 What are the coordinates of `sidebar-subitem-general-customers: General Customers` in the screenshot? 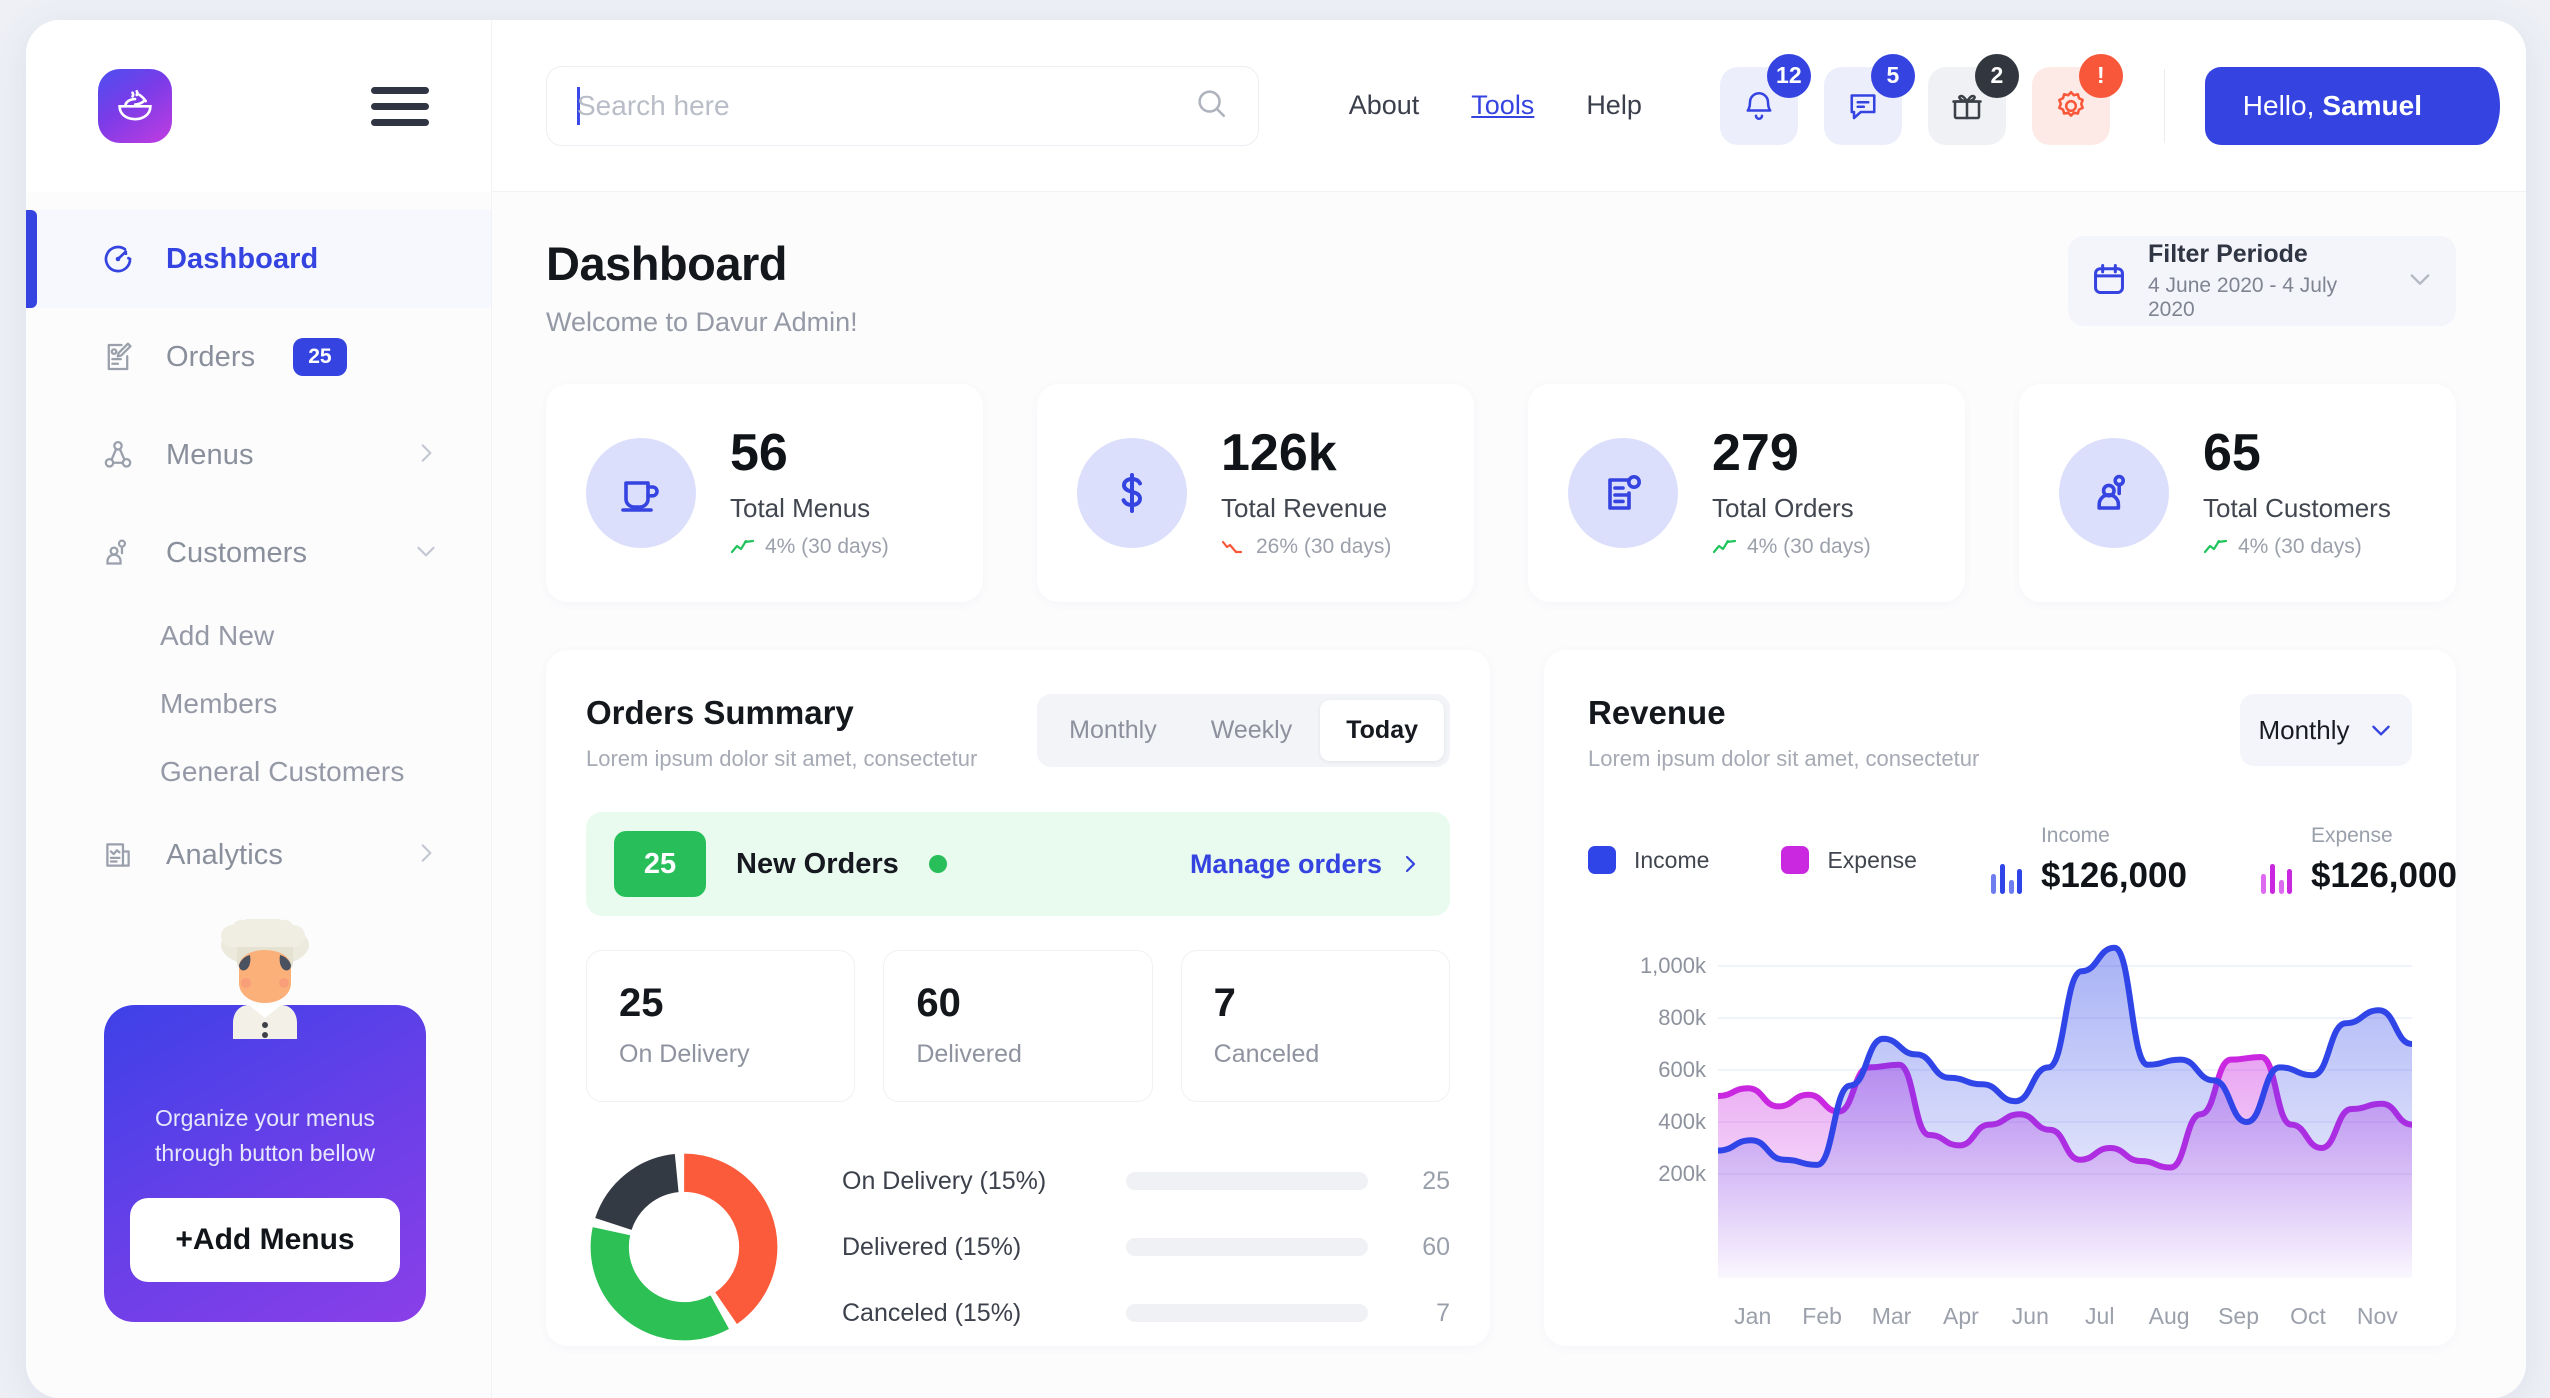 It's located at (258, 772).